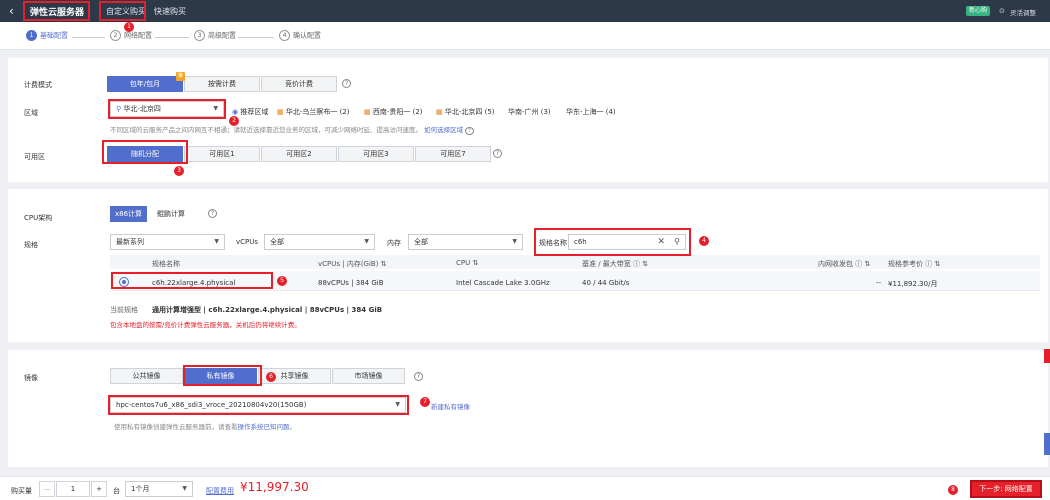 The width and height of the screenshot is (1050, 500). What do you see at coordinates (1023, 12) in the screenshot?
I see `flexible-adjust-link: 灵活调整` at bounding box center [1023, 12].